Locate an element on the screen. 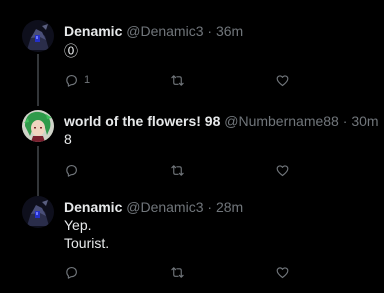 This screenshot has width=384, height=293. reply-button: 1 is located at coordinates (77, 80).